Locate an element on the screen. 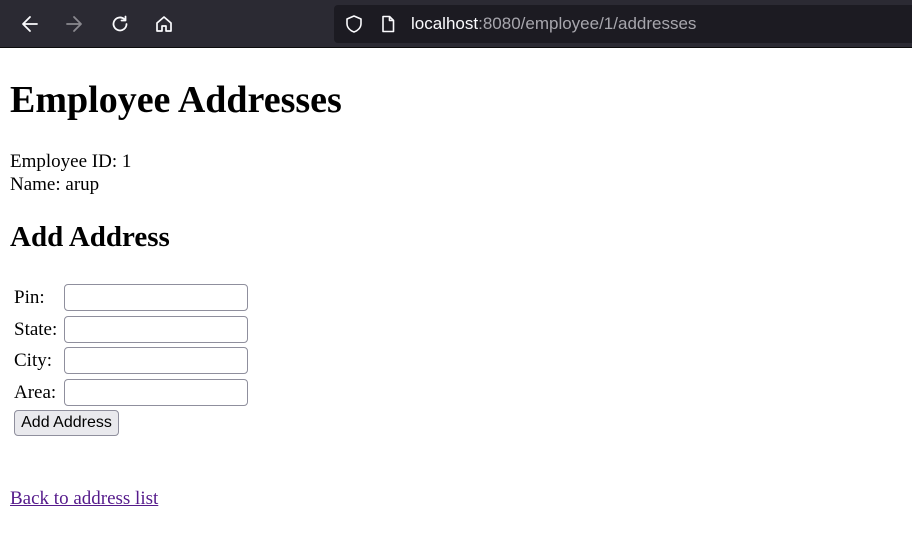  url-host: localhost is located at coordinates (445, 23).